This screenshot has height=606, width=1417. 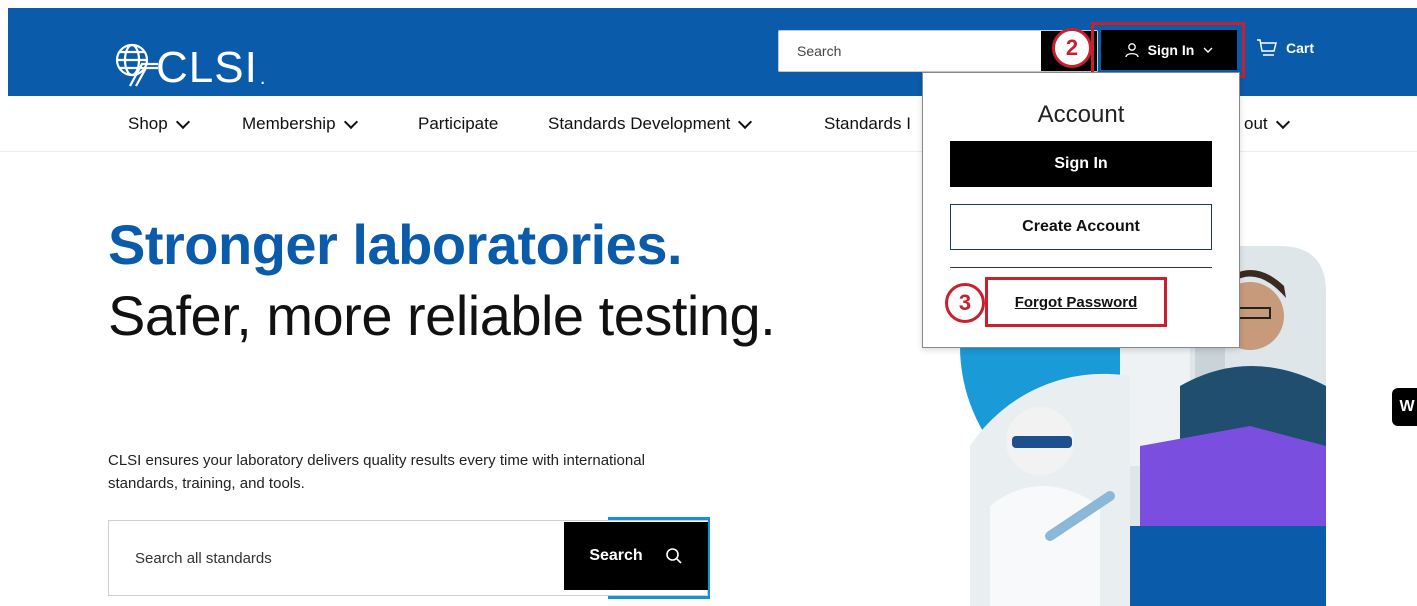 I want to click on nav-about: out, so click(x=1267, y=124).